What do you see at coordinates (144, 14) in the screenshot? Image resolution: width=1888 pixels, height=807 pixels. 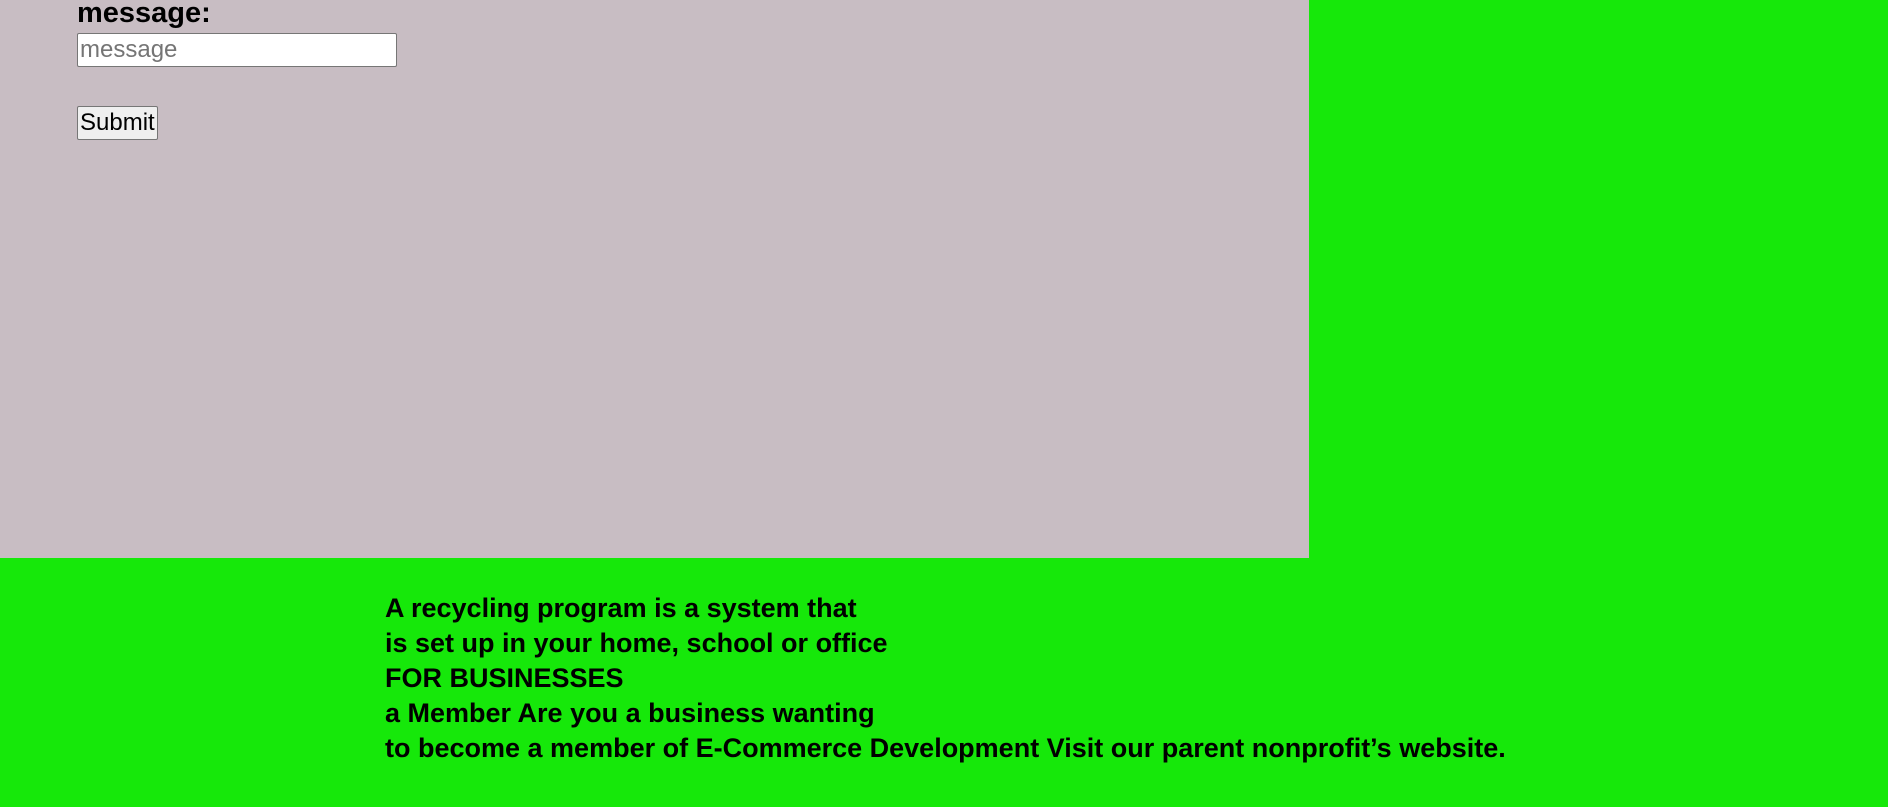 I see `message-label: message:` at bounding box center [144, 14].